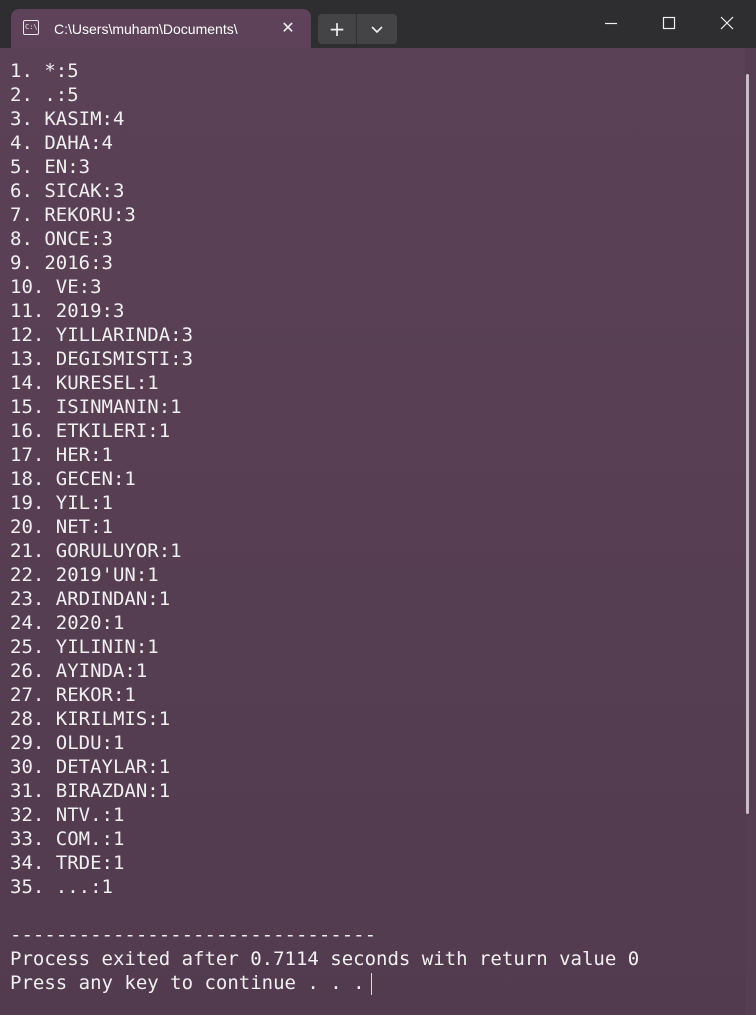  Describe the element at coordinates (67, 815) in the screenshot. I see `output-line: 32. NTV.:1` at that location.